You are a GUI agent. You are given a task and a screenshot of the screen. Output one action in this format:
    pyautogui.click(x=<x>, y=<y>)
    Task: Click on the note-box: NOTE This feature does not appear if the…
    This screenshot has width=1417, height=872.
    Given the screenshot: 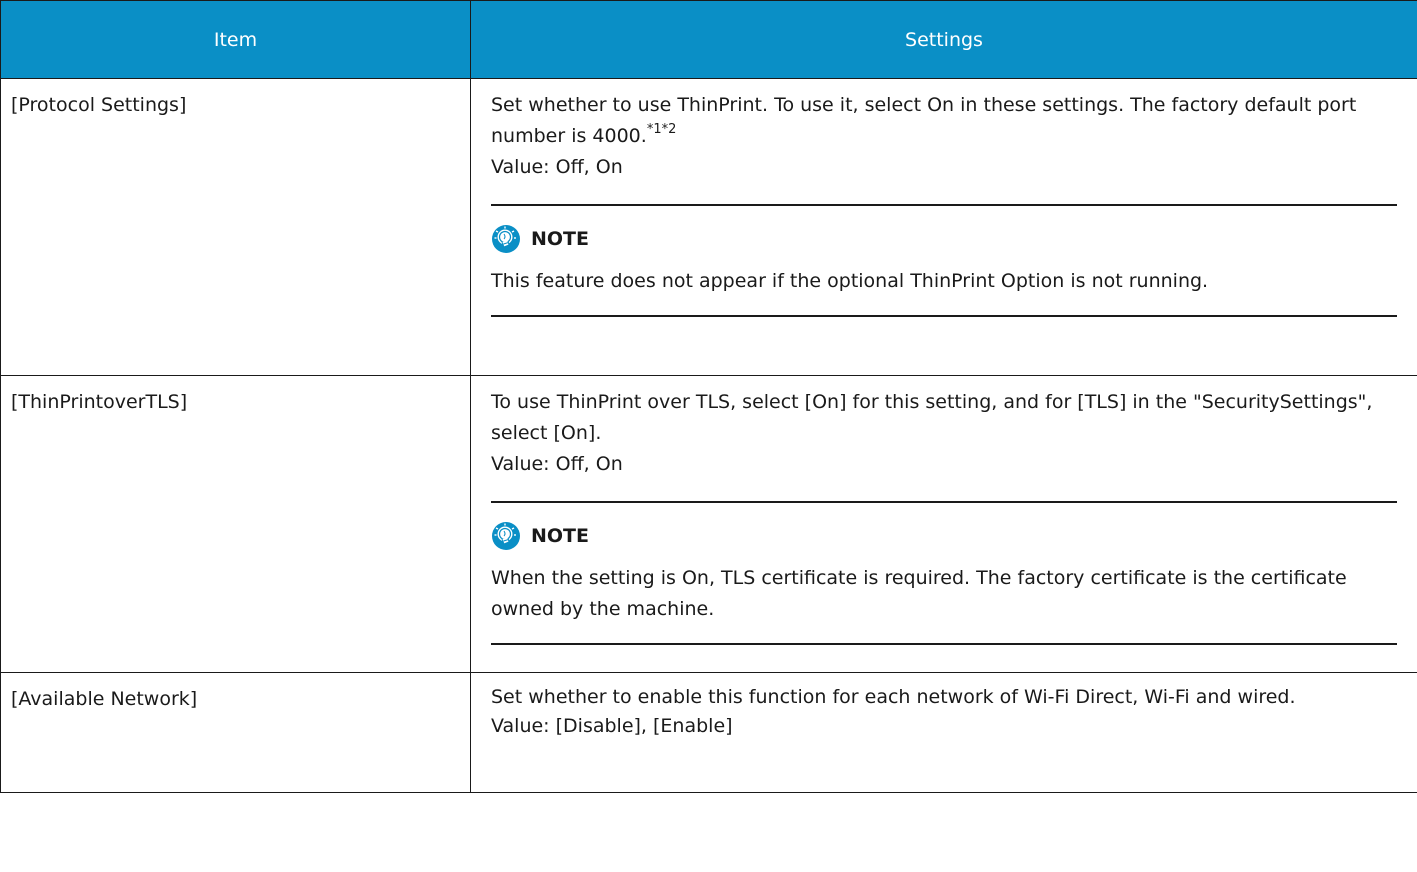 What is the action you would take?
    pyautogui.click(x=944, y=260)
    